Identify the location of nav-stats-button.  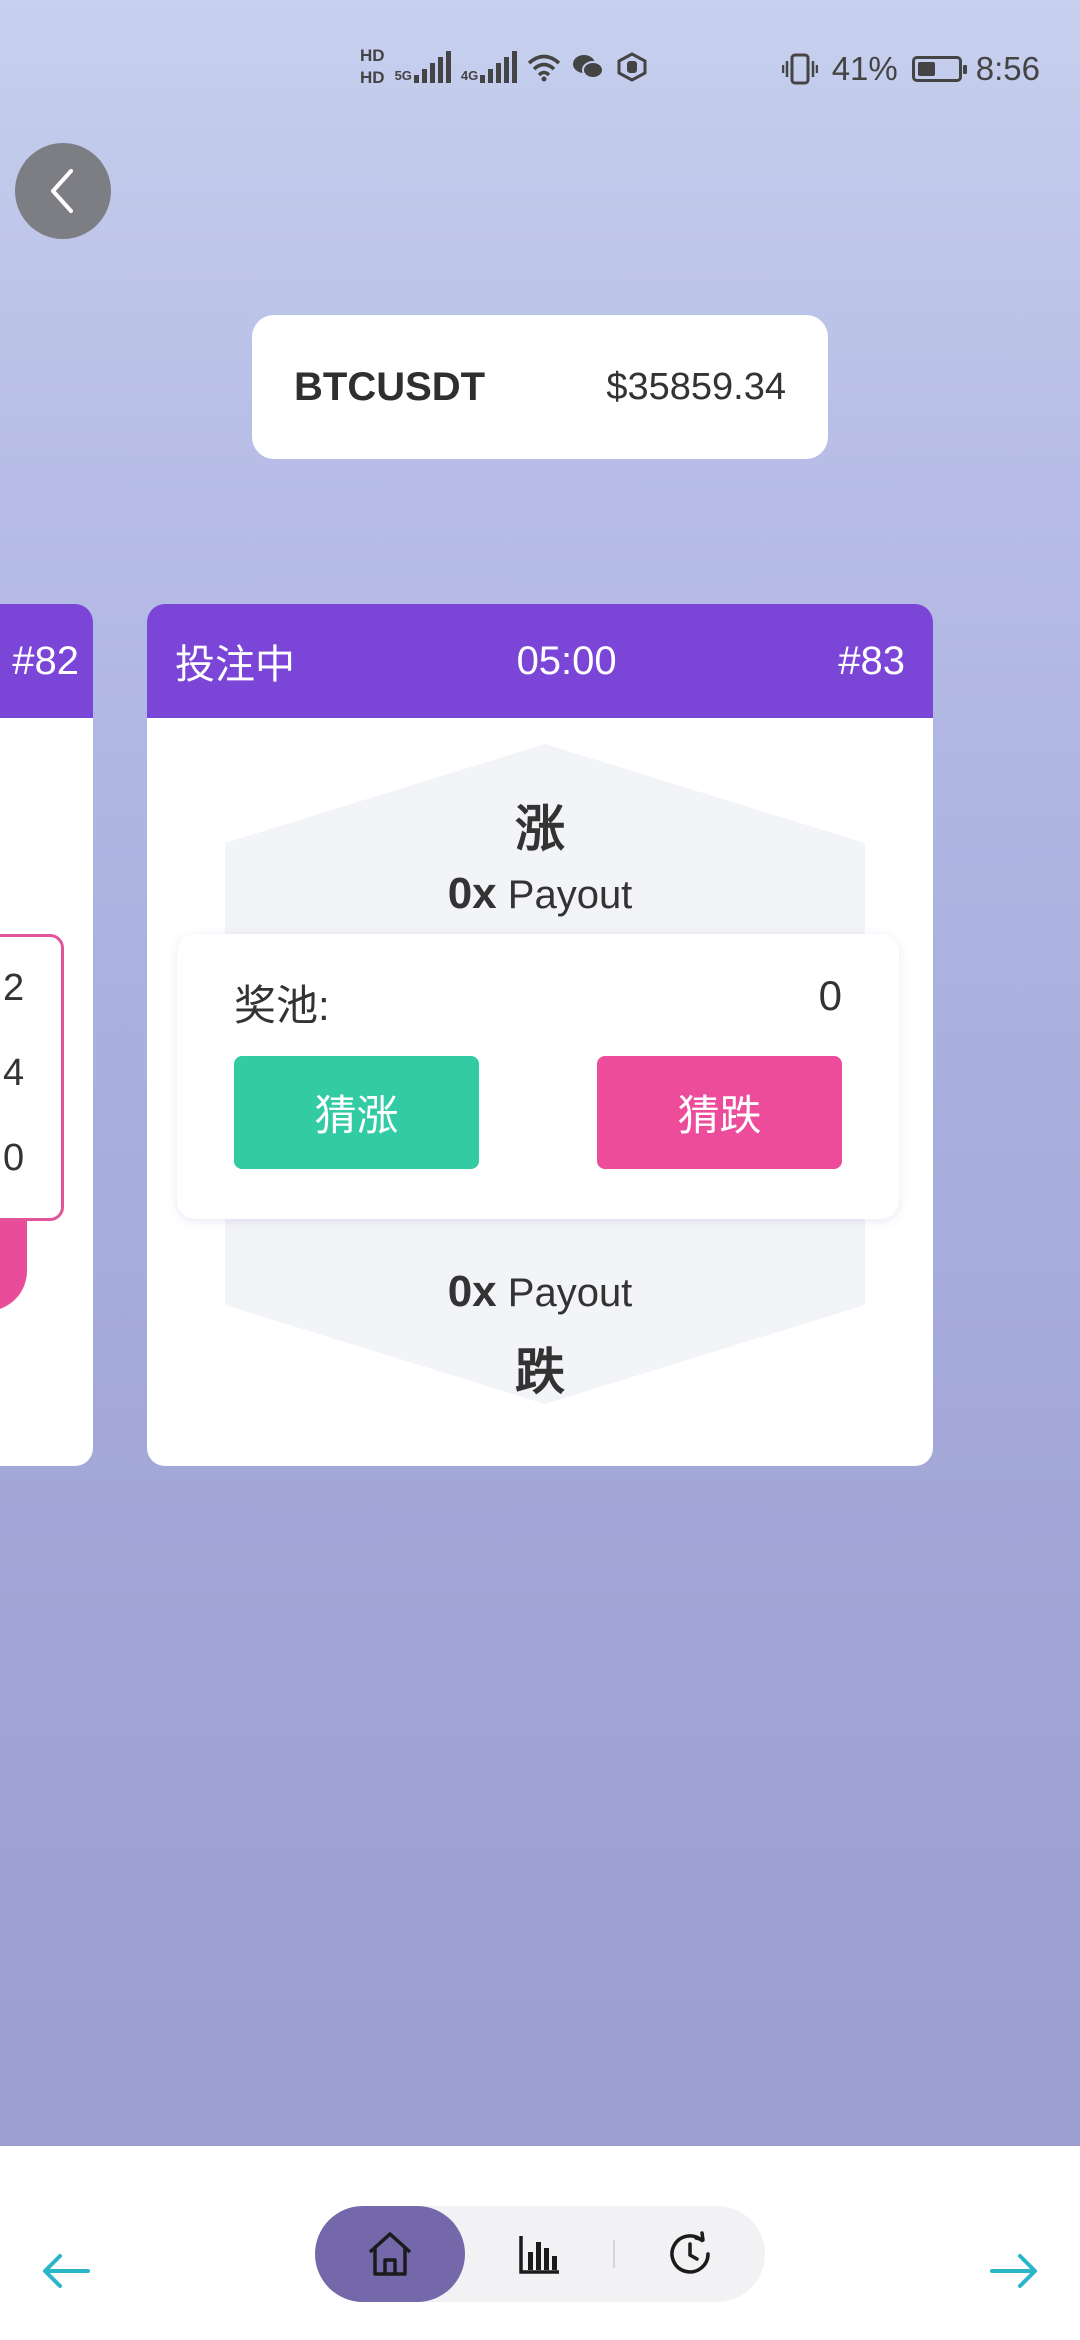
(540, 2254).